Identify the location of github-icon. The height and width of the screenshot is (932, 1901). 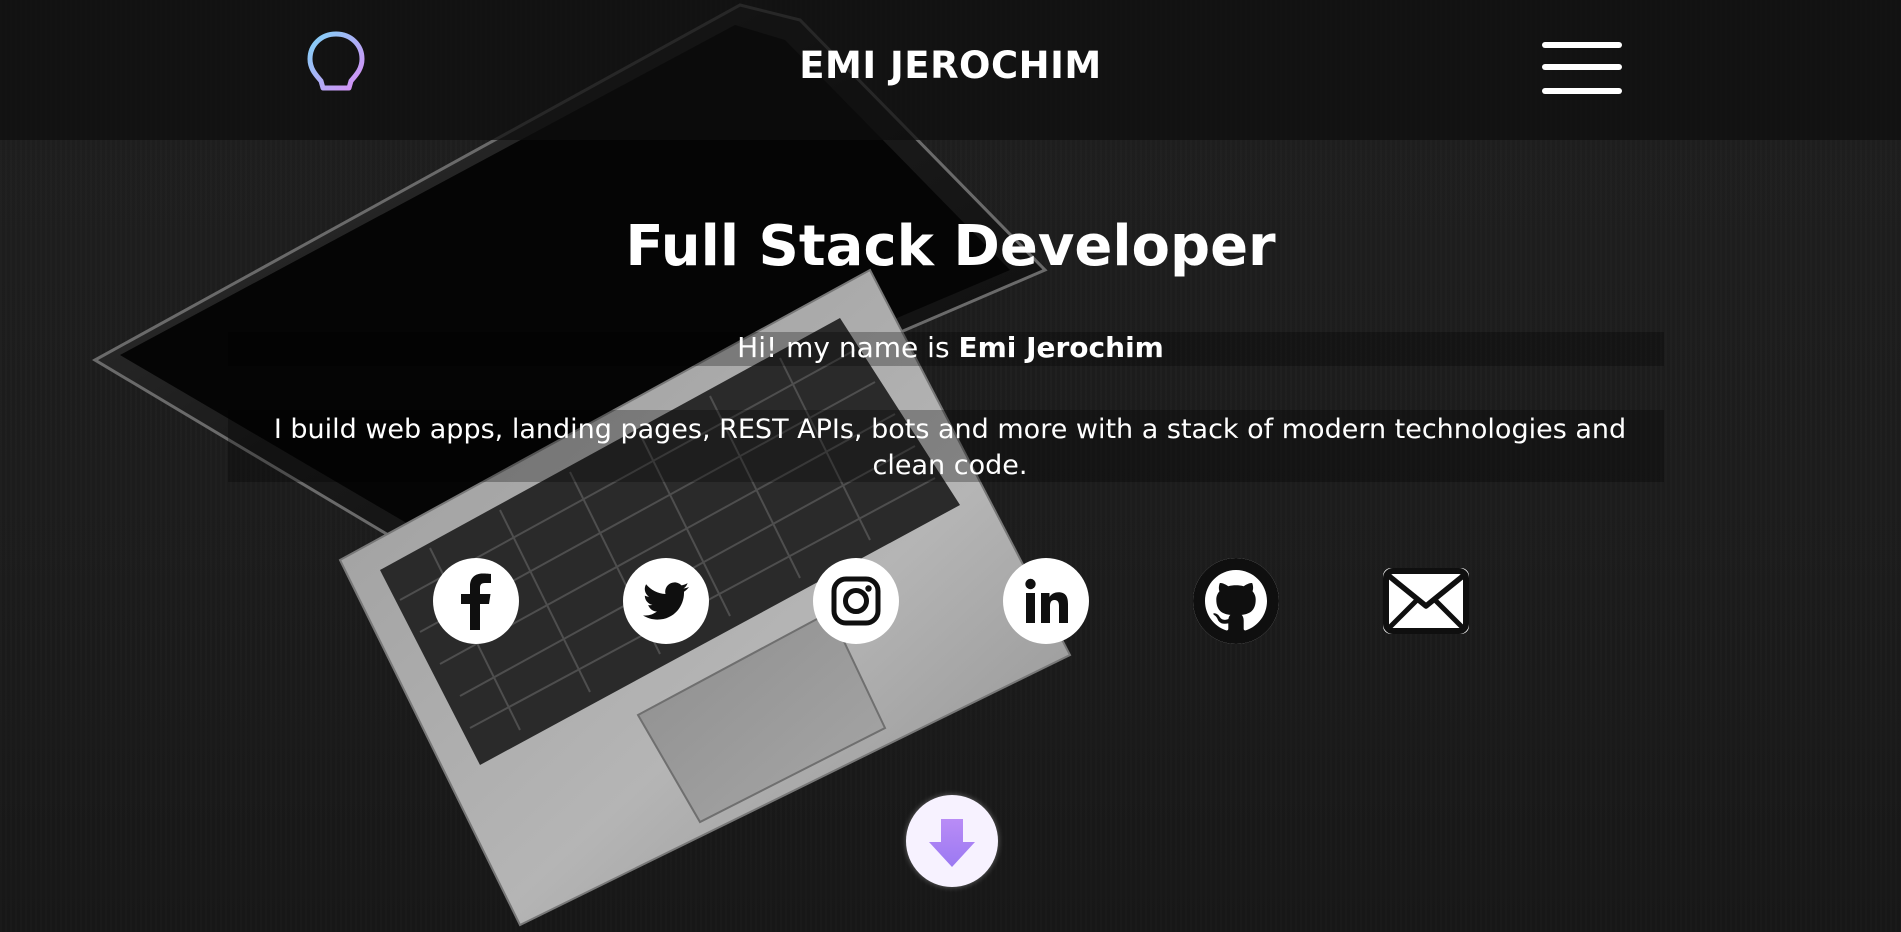
(1236, 601).